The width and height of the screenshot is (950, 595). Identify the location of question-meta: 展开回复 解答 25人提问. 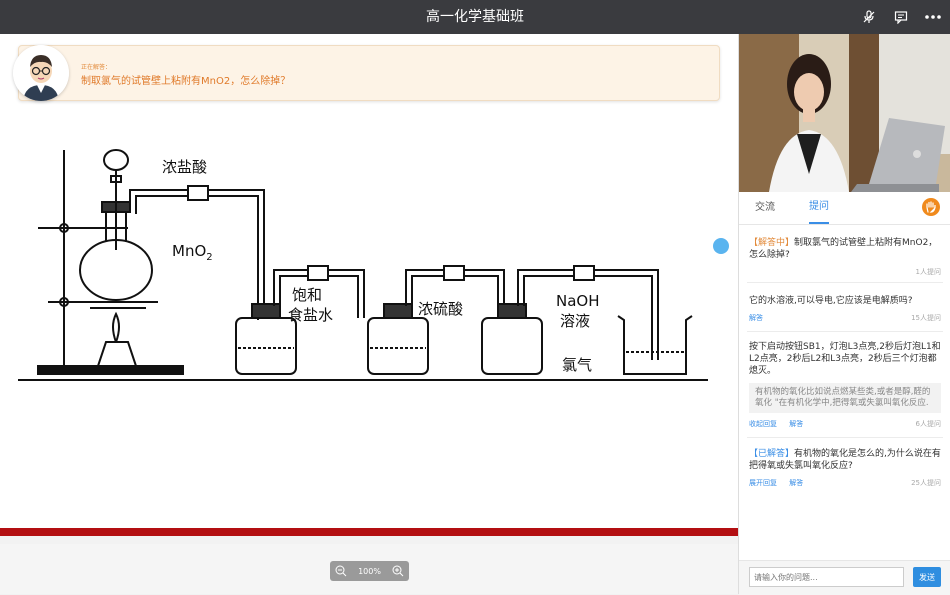
(845, 484).